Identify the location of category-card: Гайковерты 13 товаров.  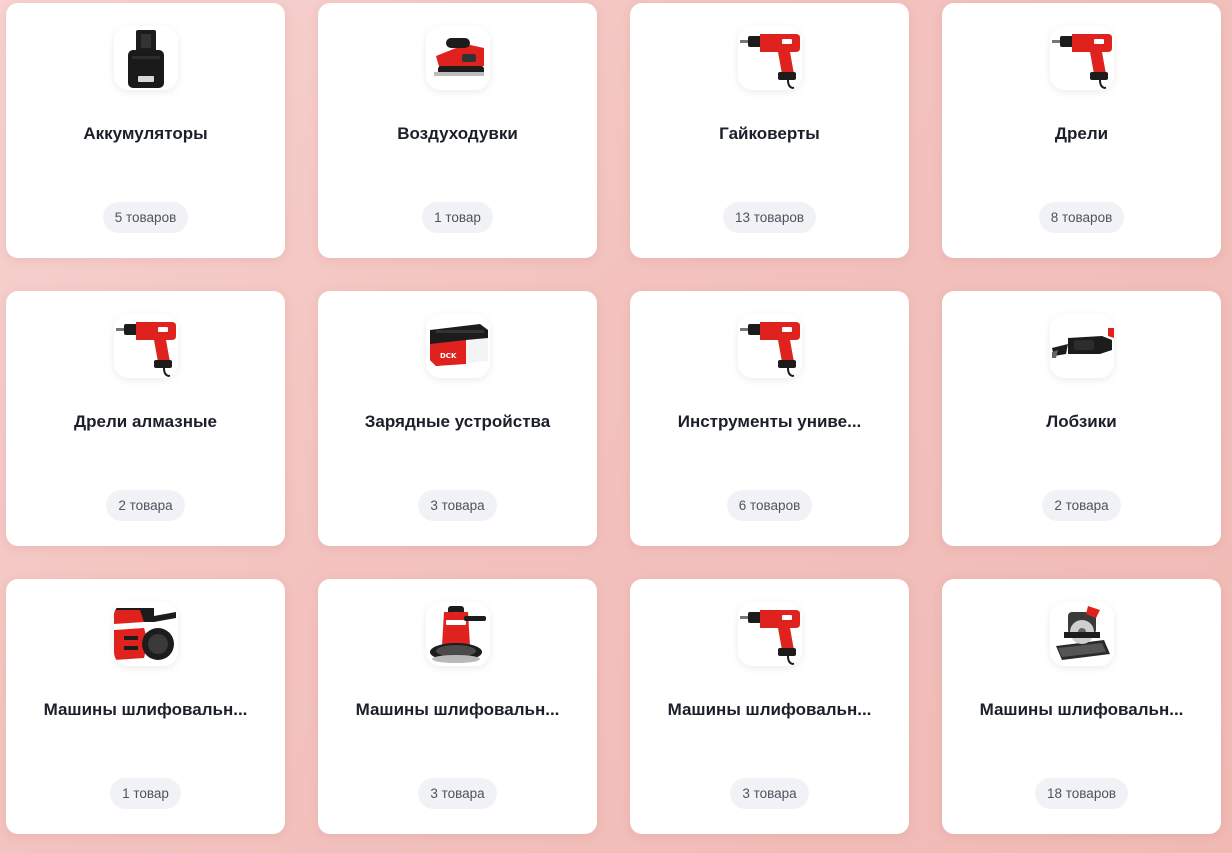
(769, 130).